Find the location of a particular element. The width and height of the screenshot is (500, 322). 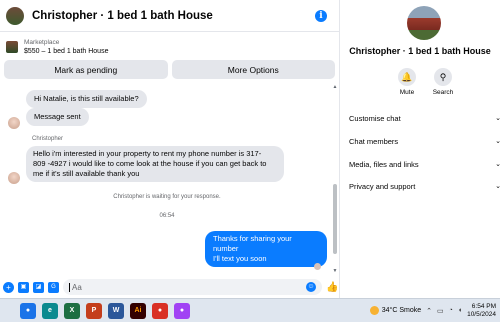

clock: 6:54 PM 10/5/2024 is located at coordinates (481, 311).